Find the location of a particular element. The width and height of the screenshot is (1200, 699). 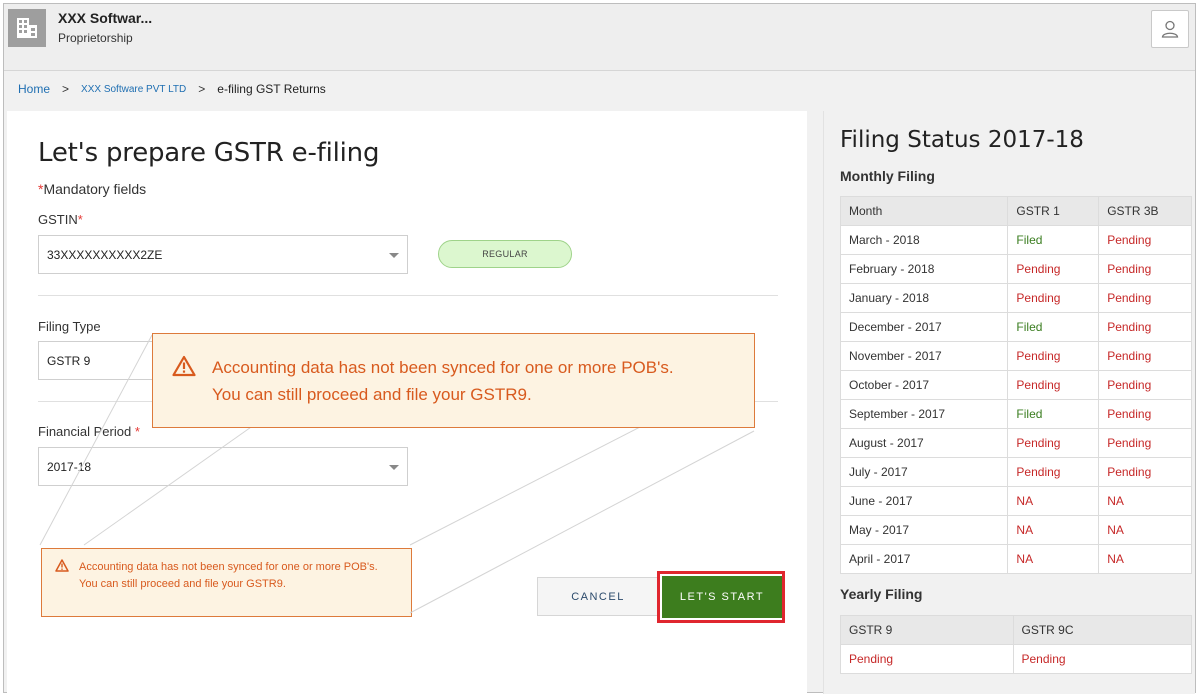

table-row: January - 2018 Pending Pending is located at coordinates (1015, 298).